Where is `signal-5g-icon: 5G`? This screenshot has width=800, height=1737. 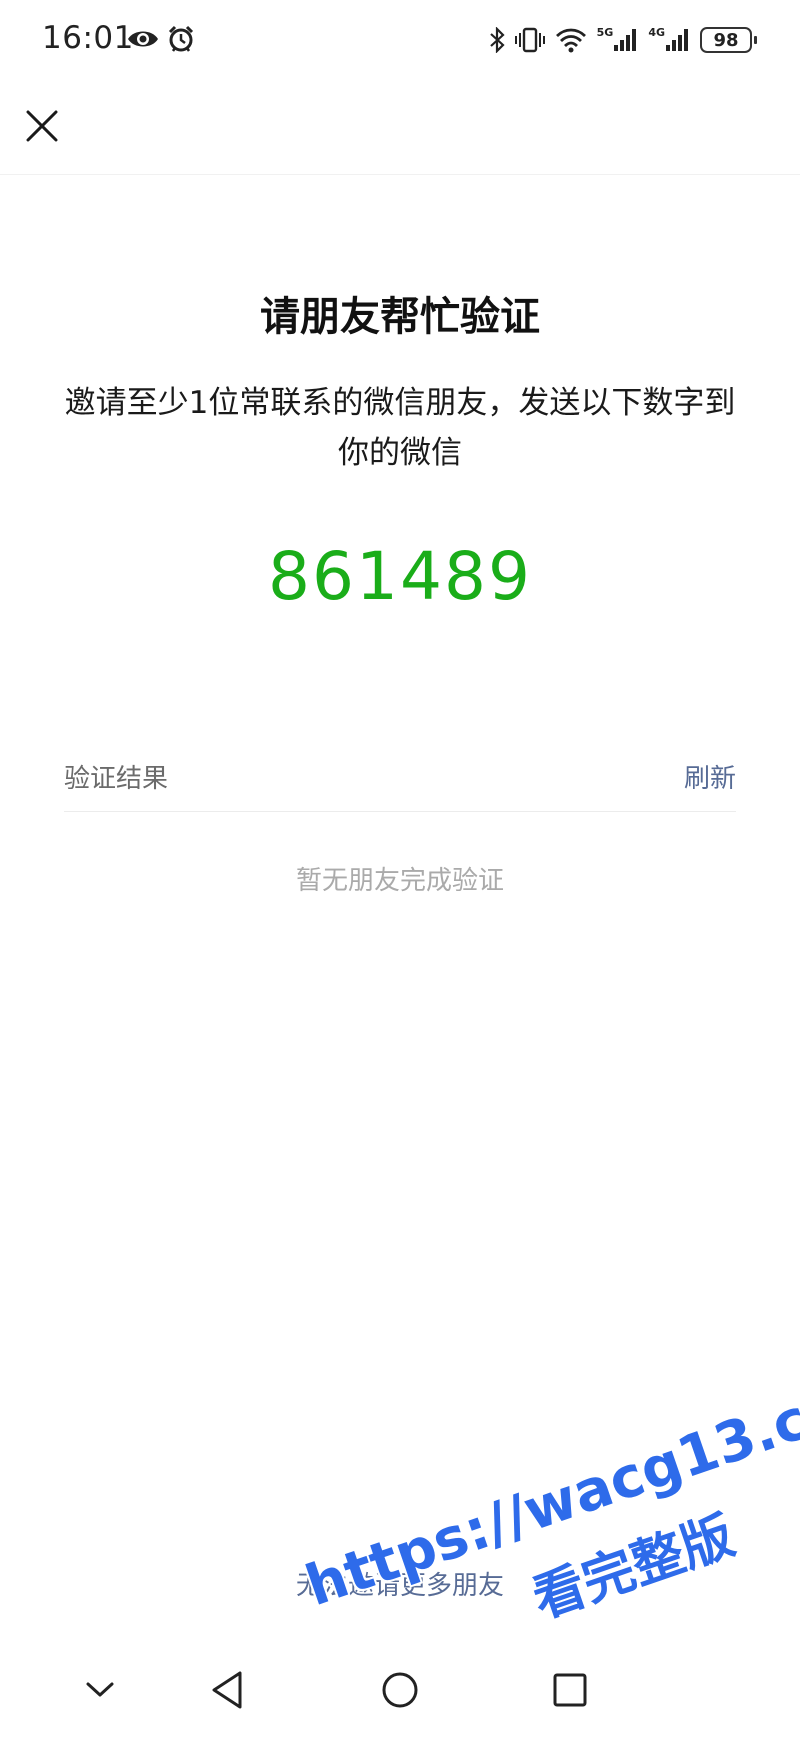 signal-5g-icon: 5G is located at coordinates (618, 40).